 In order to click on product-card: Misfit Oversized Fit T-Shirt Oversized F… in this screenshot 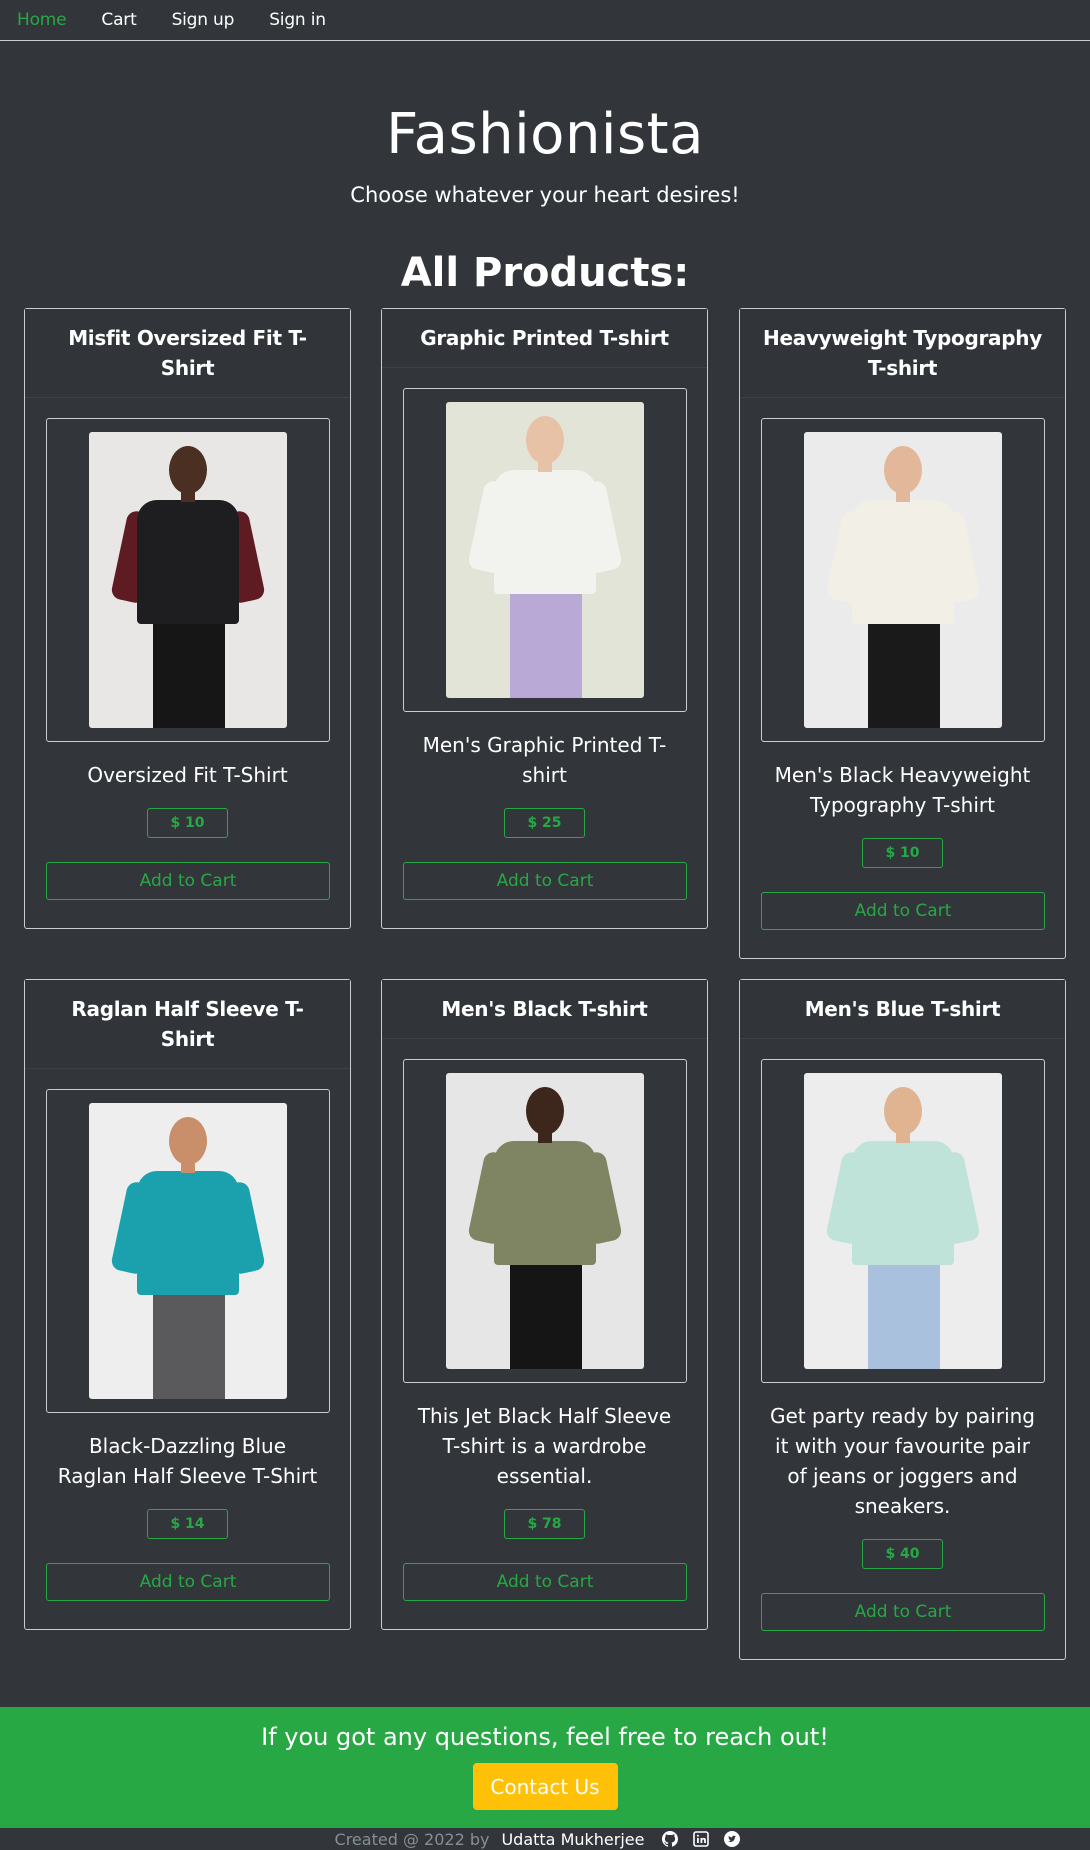, I will do `click(187, 618)`.